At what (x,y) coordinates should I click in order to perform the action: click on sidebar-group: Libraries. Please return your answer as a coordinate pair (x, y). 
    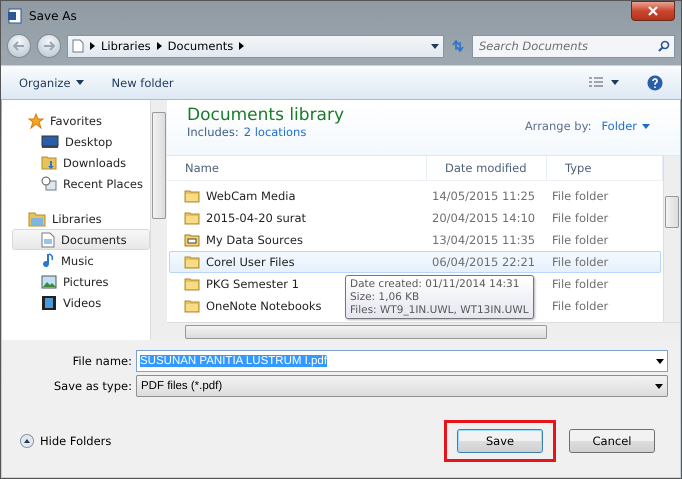
    Looking at the image, I should click on (76, 218).